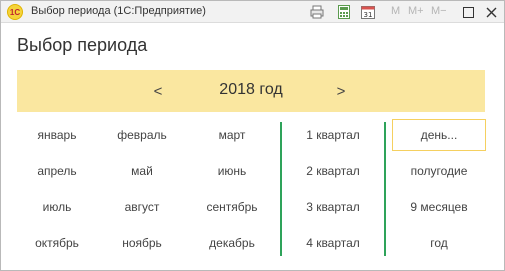 The height and width of the screenshot is (271, 505). Describe the element at coordinates (317, 12) in the screenshot. I see `print-icon` at that location.